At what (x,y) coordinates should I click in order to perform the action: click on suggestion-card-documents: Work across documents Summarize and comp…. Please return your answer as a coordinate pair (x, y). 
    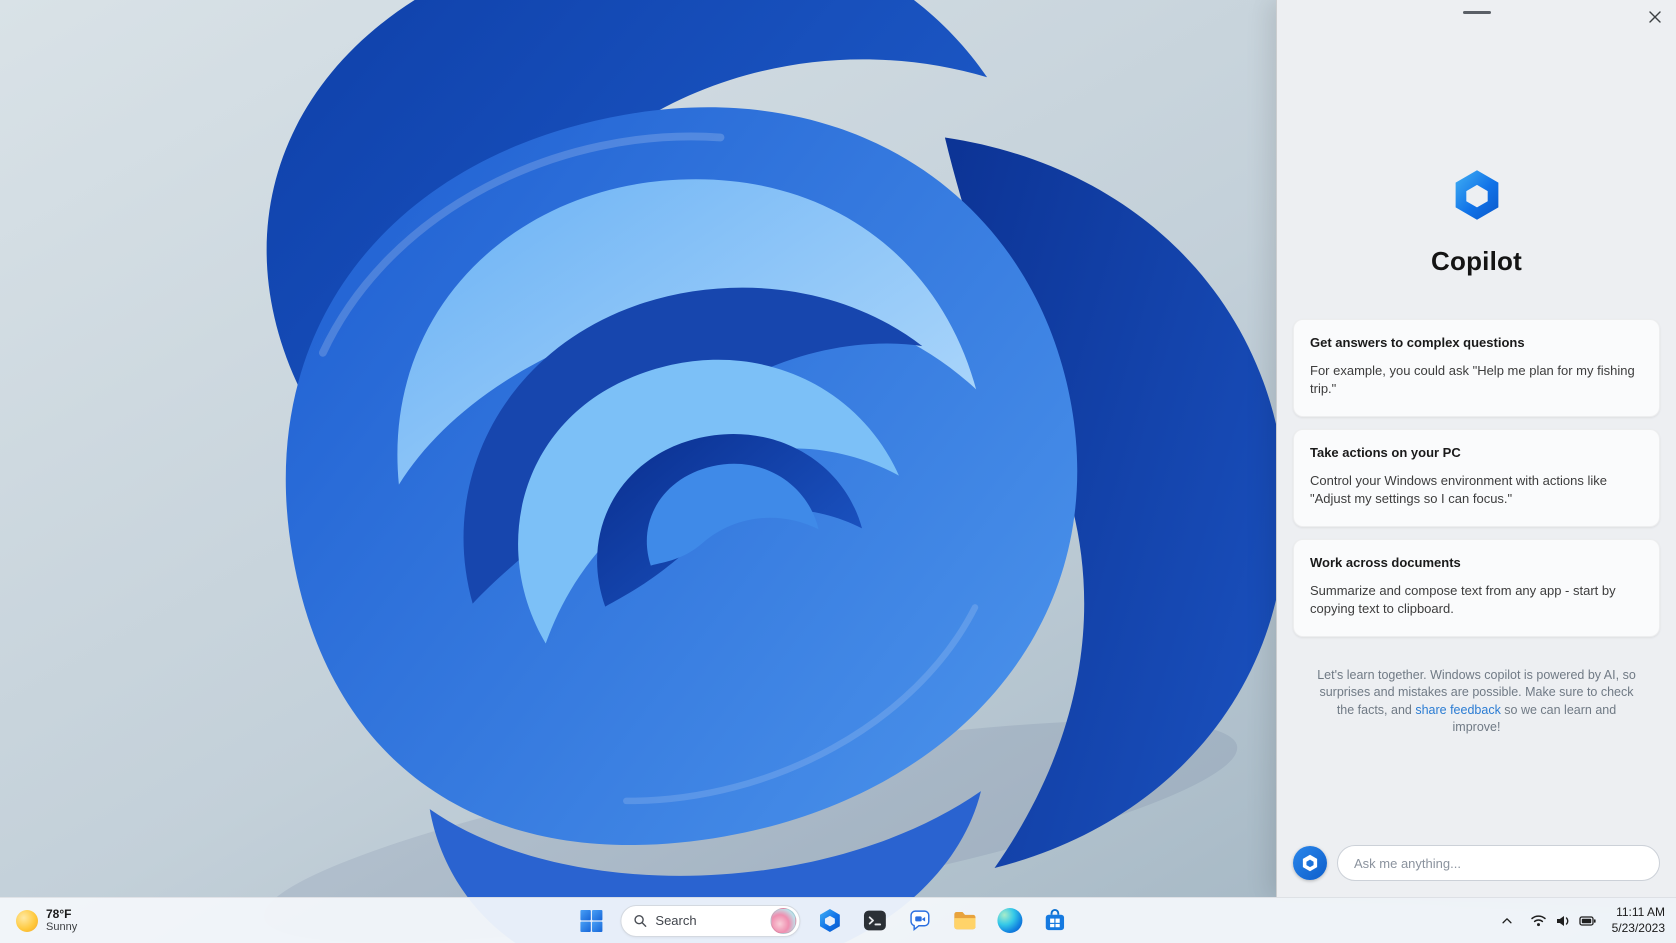
    Looking at the image, I should click on (1476, 587).